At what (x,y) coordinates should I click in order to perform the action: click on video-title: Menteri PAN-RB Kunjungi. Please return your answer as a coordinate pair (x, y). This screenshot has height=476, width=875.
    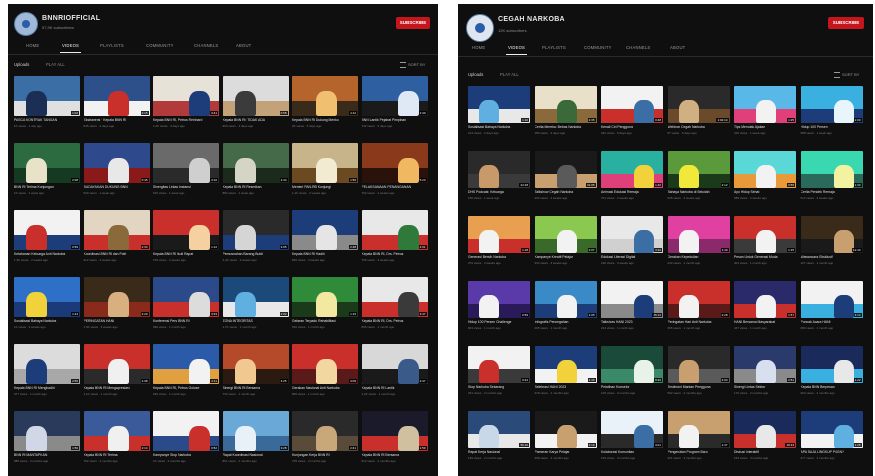
    Looking at the image, I should click on (325, 187).